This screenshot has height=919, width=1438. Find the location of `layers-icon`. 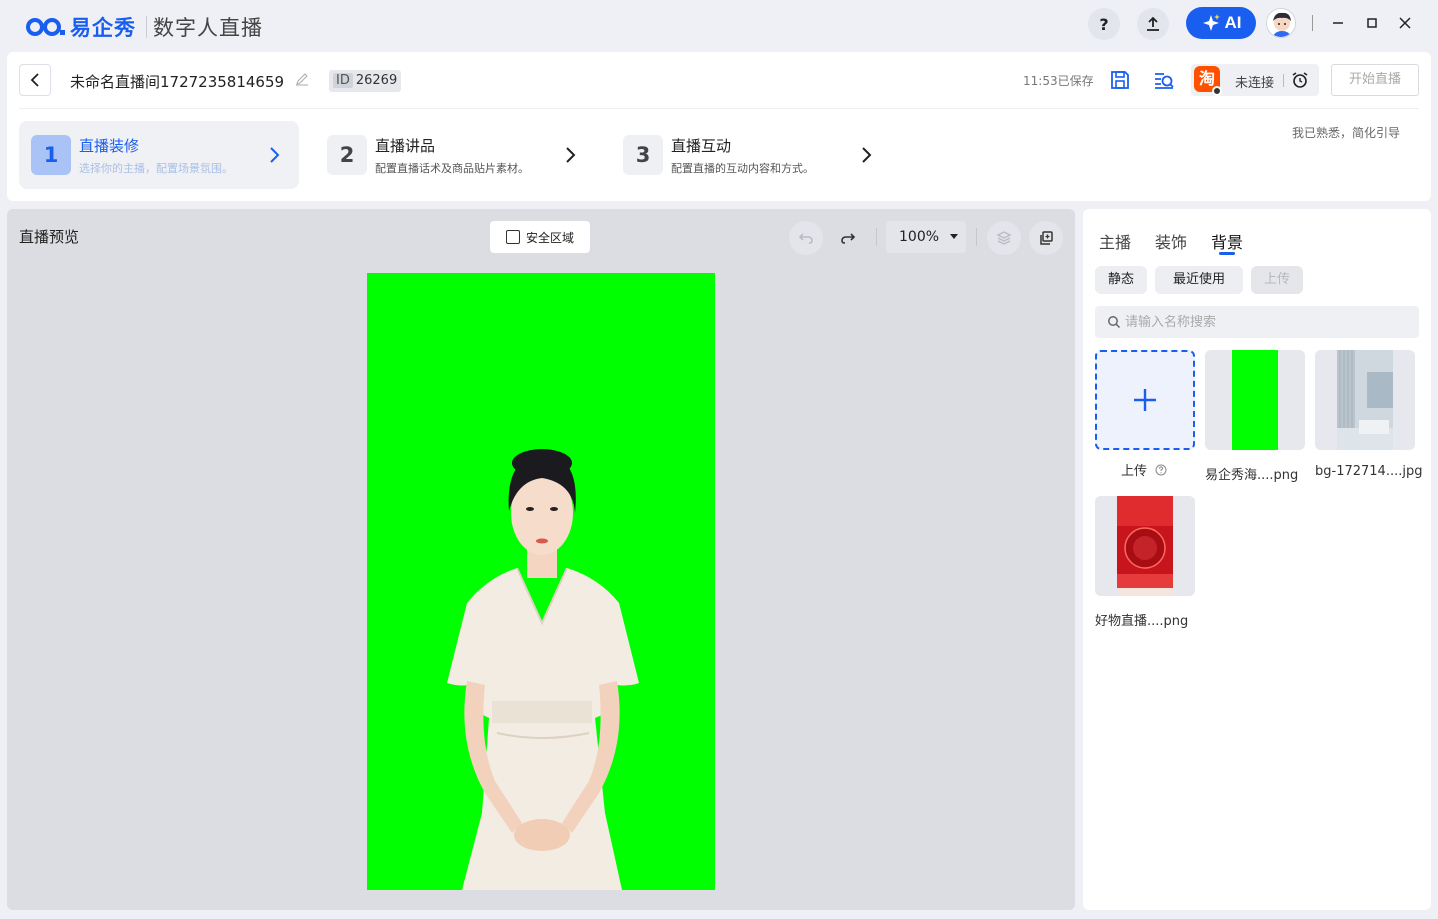

layers-icon is located at coordinates (1004, 238).